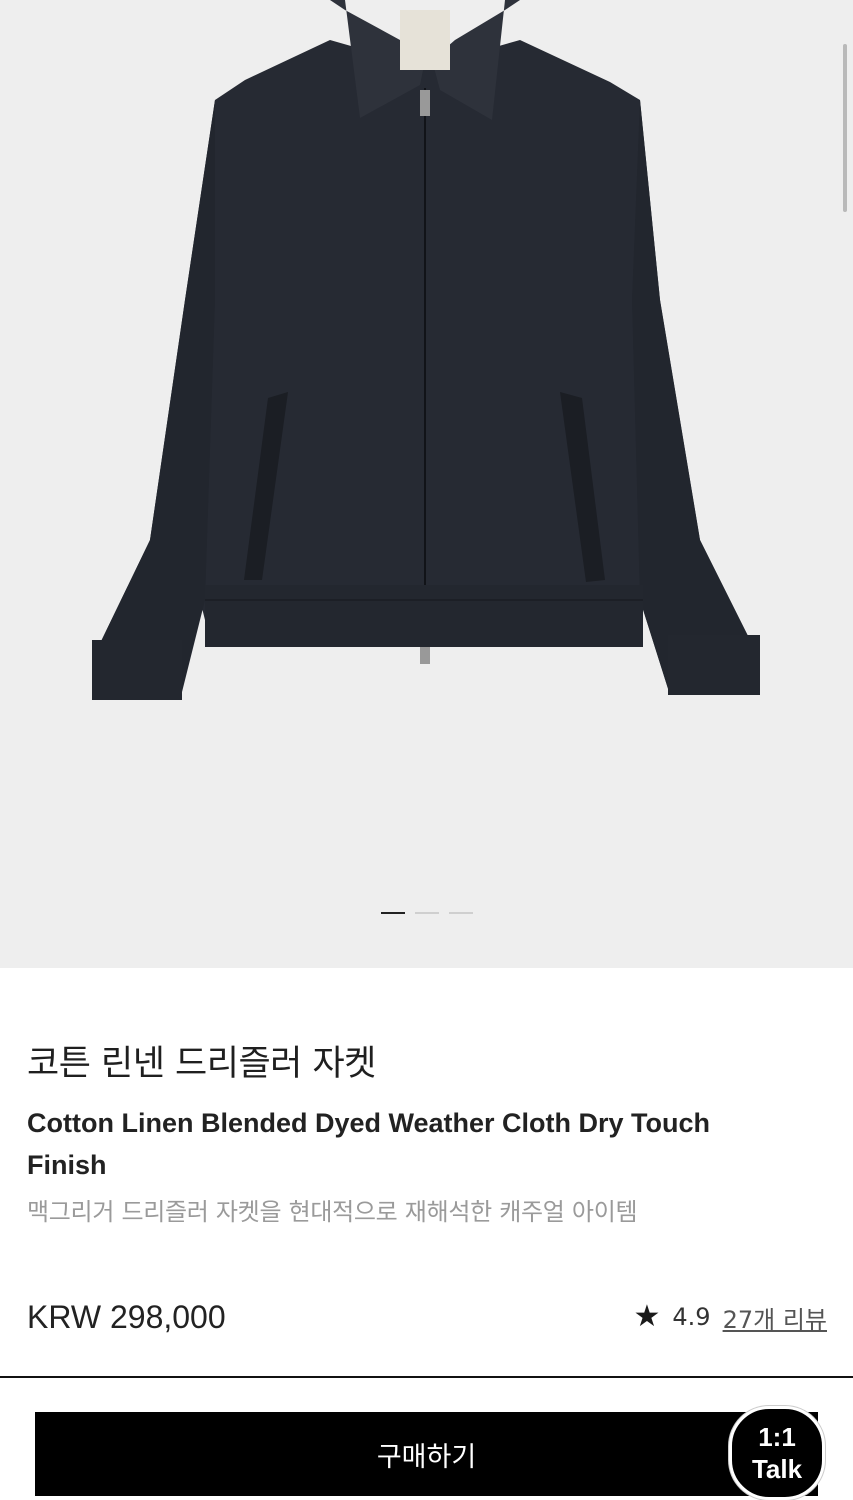  What do you see at coordinates (777, 1453) in the screenshot?
I see `chat-talk-button: 1:1 Talk` at bounding box center [777, 1453].